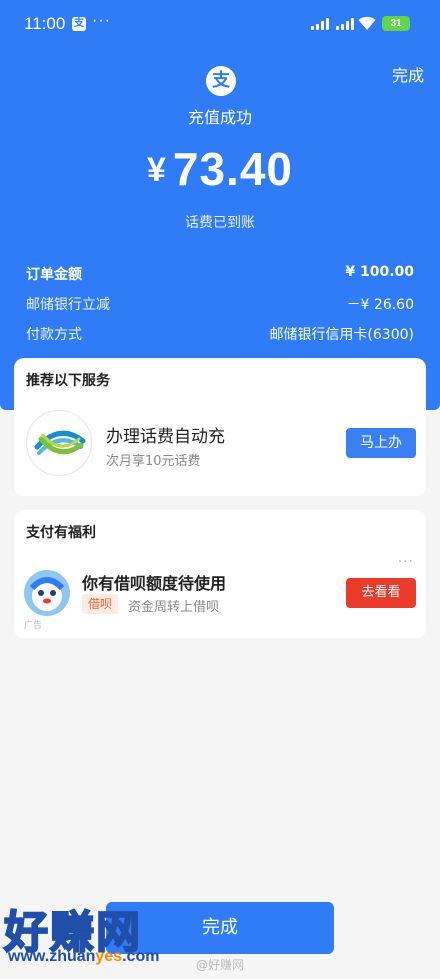 Image resolution: width=440 pixels, height=979 pixels. Describe the element at coordinates (233, 169) in the screenshot. I see `amount-value: 73.40` at that location.